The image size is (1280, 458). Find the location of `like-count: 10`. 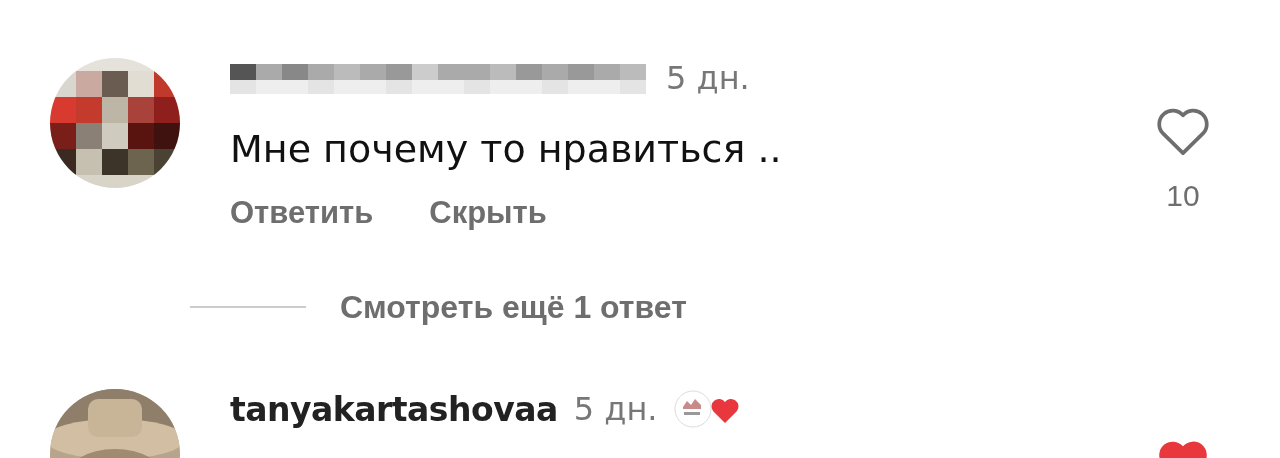

like-count: 10 is located at coordinates (1183, 196).